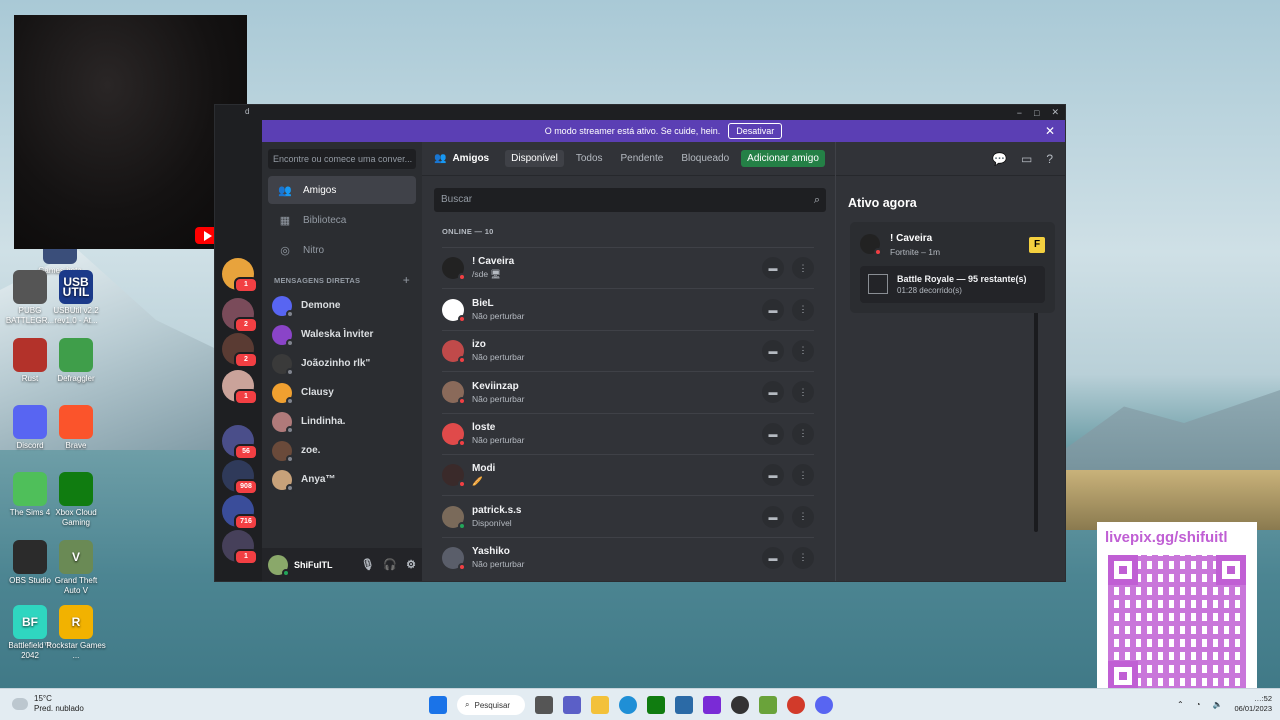  I want to click on desktop-icon: V Grand Theft Auto V, so click(76, 568).